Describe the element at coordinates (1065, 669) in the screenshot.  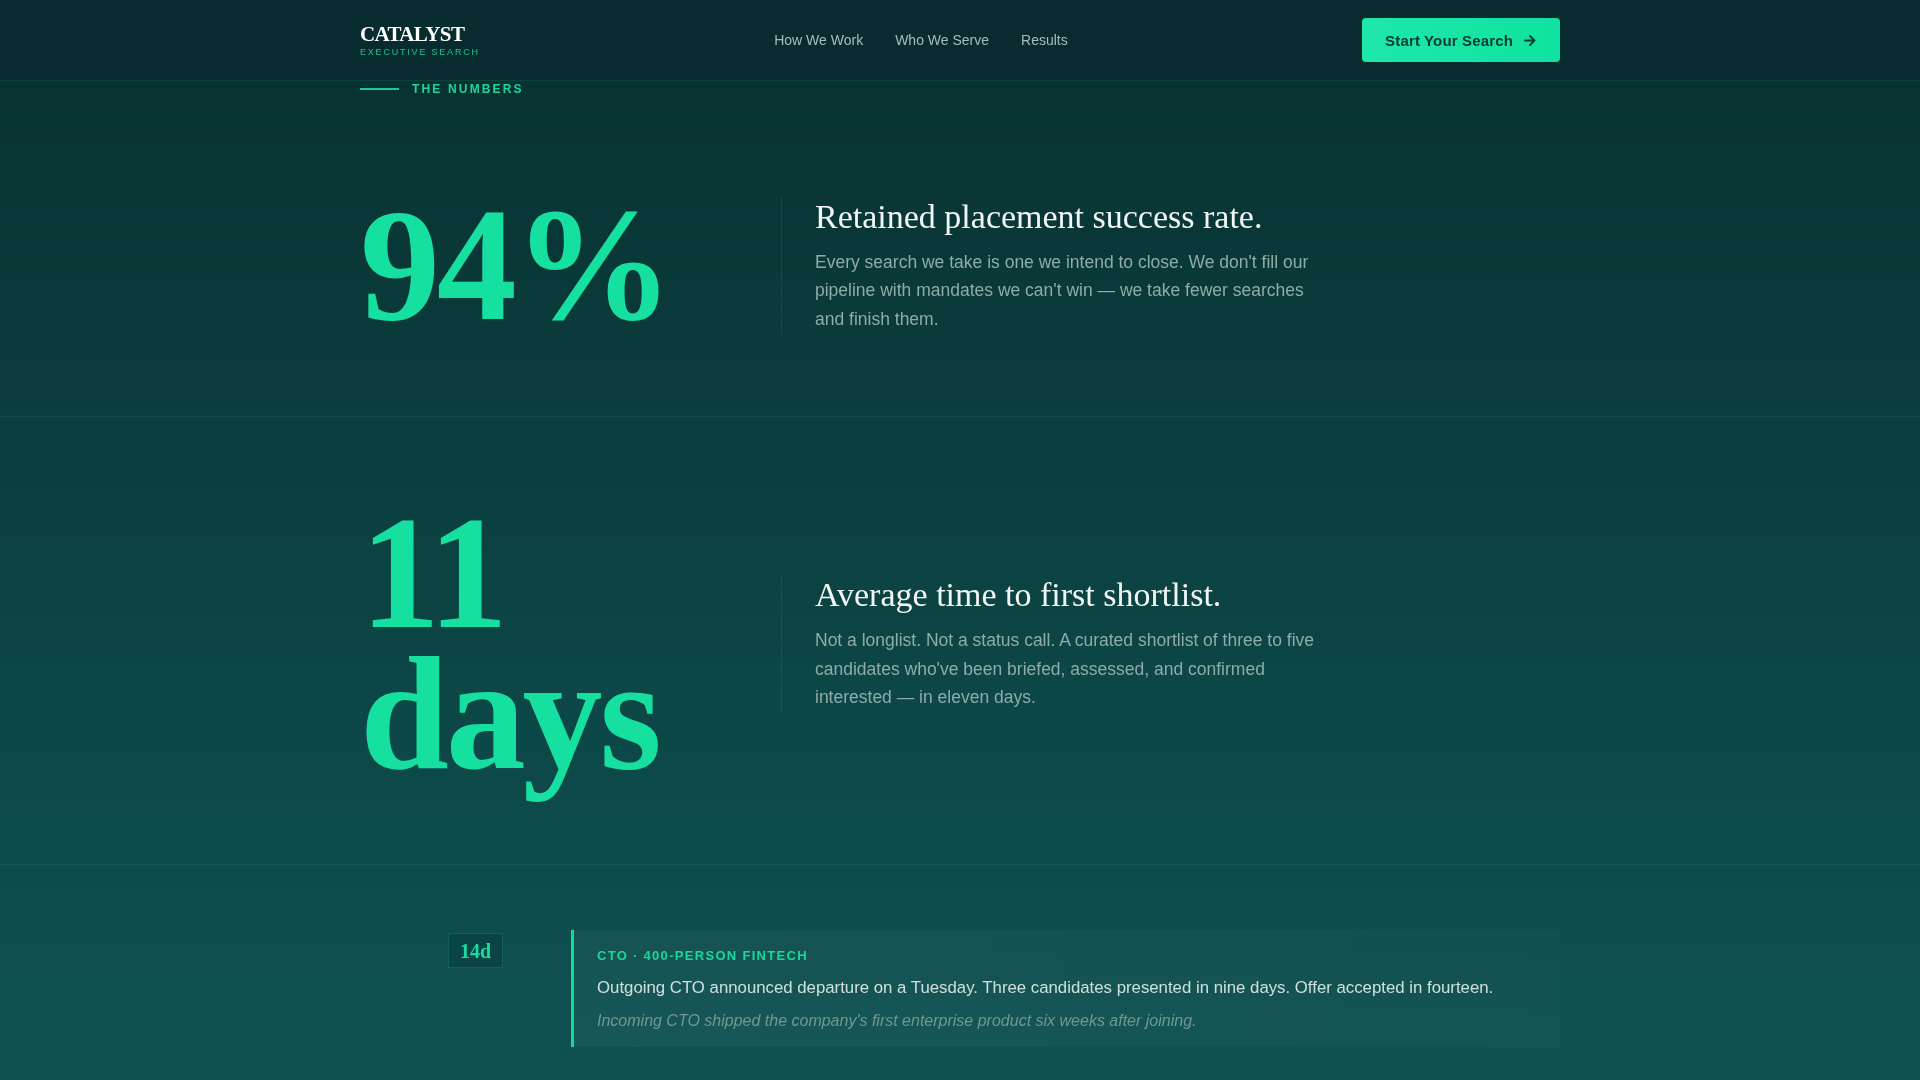
I see `stat-description: Not a longlist. Not a status call. A curated shortlist of three to five candidates who've been briefed, assessed, and confirmed interested — in eleven days.` at that location.